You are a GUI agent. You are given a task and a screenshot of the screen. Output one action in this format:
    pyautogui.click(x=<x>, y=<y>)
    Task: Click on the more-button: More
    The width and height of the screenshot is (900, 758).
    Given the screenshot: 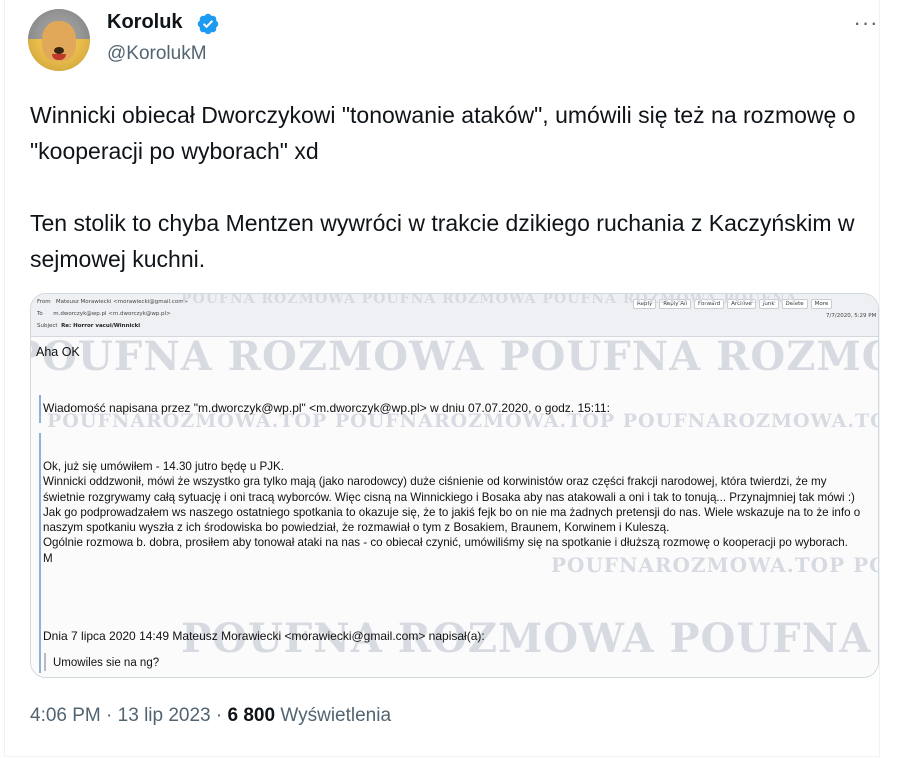 What is the action you would take?
    pyautogui.click(x=821, y=304)
    